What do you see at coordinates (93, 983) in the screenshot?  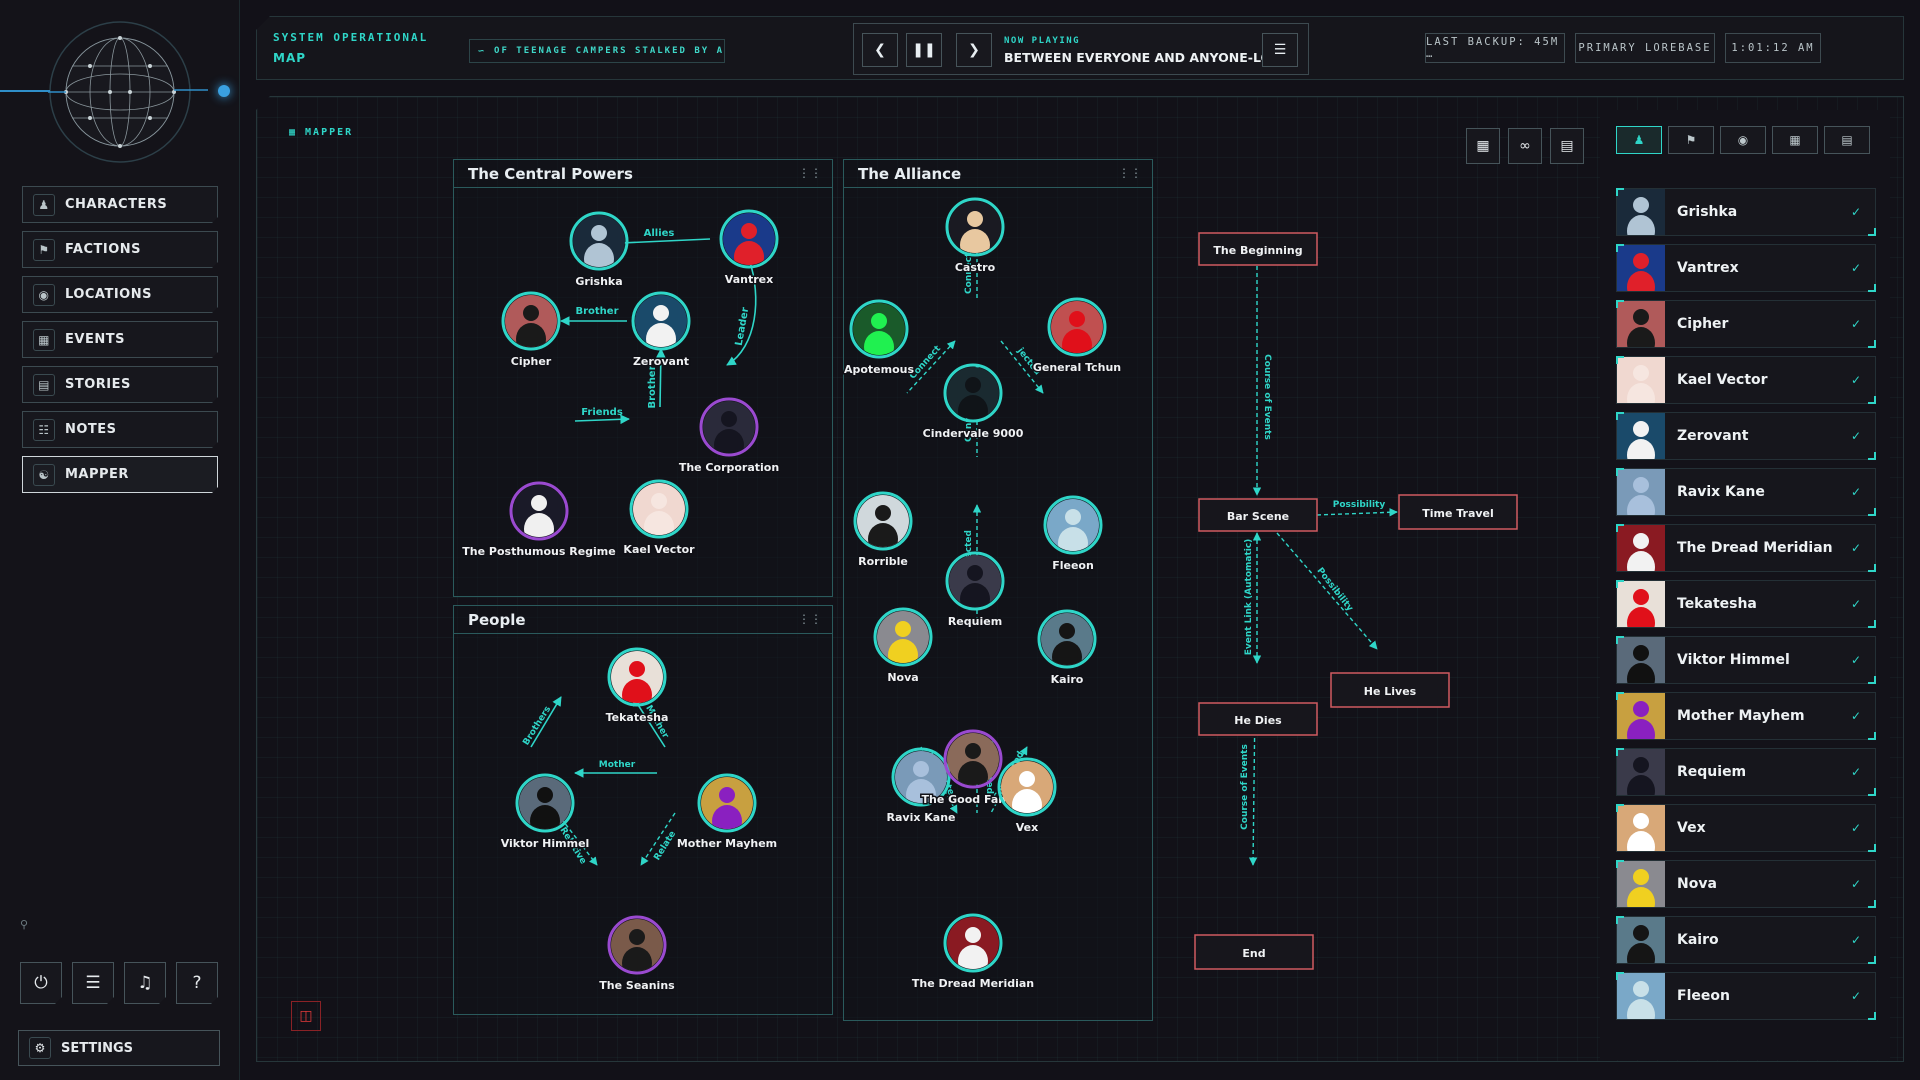 I see `database-button: ☰` at bounding box center [93, 983].